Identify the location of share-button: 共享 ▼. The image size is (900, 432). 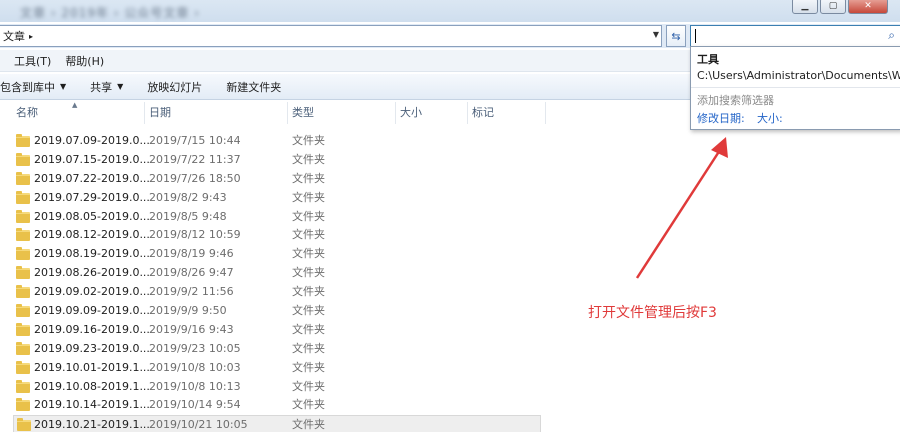
(106, 87).